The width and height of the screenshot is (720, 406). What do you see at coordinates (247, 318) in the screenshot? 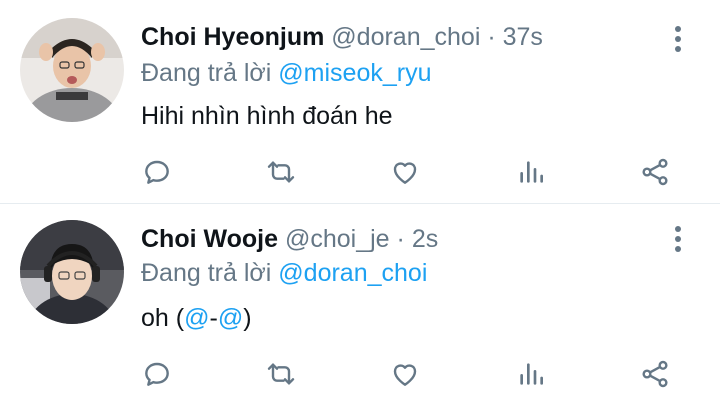
I see `text-suffix: )` at bounding box center [247, 318].